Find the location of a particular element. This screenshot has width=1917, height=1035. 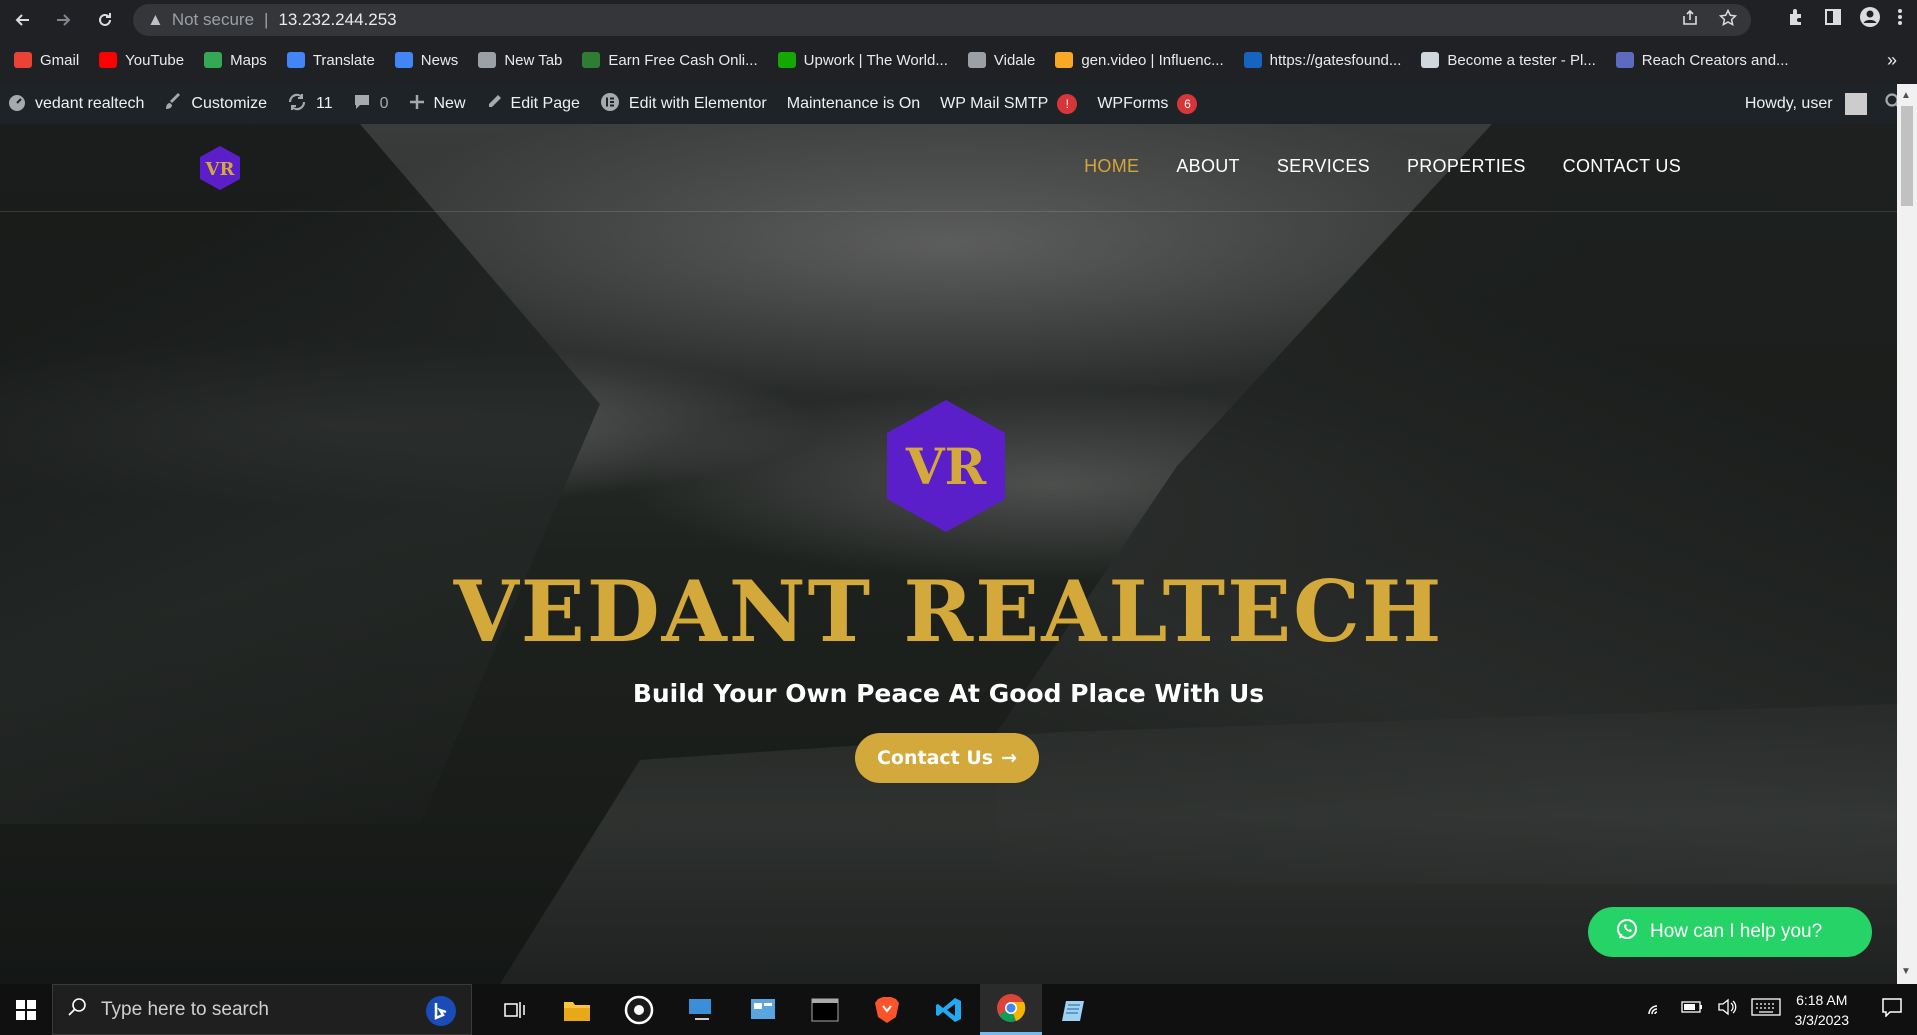

wp-customize: Customize is located at coordinates (215, 104).